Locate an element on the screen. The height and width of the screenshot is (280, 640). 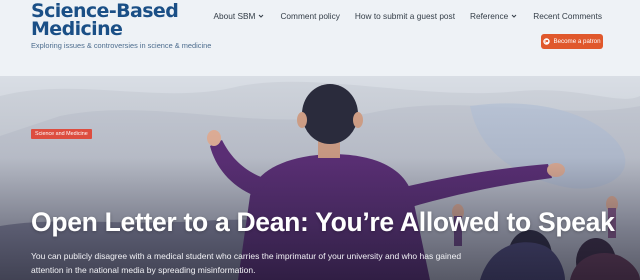
patron-button-label: Become a patron is located at coordinates (577, 41).